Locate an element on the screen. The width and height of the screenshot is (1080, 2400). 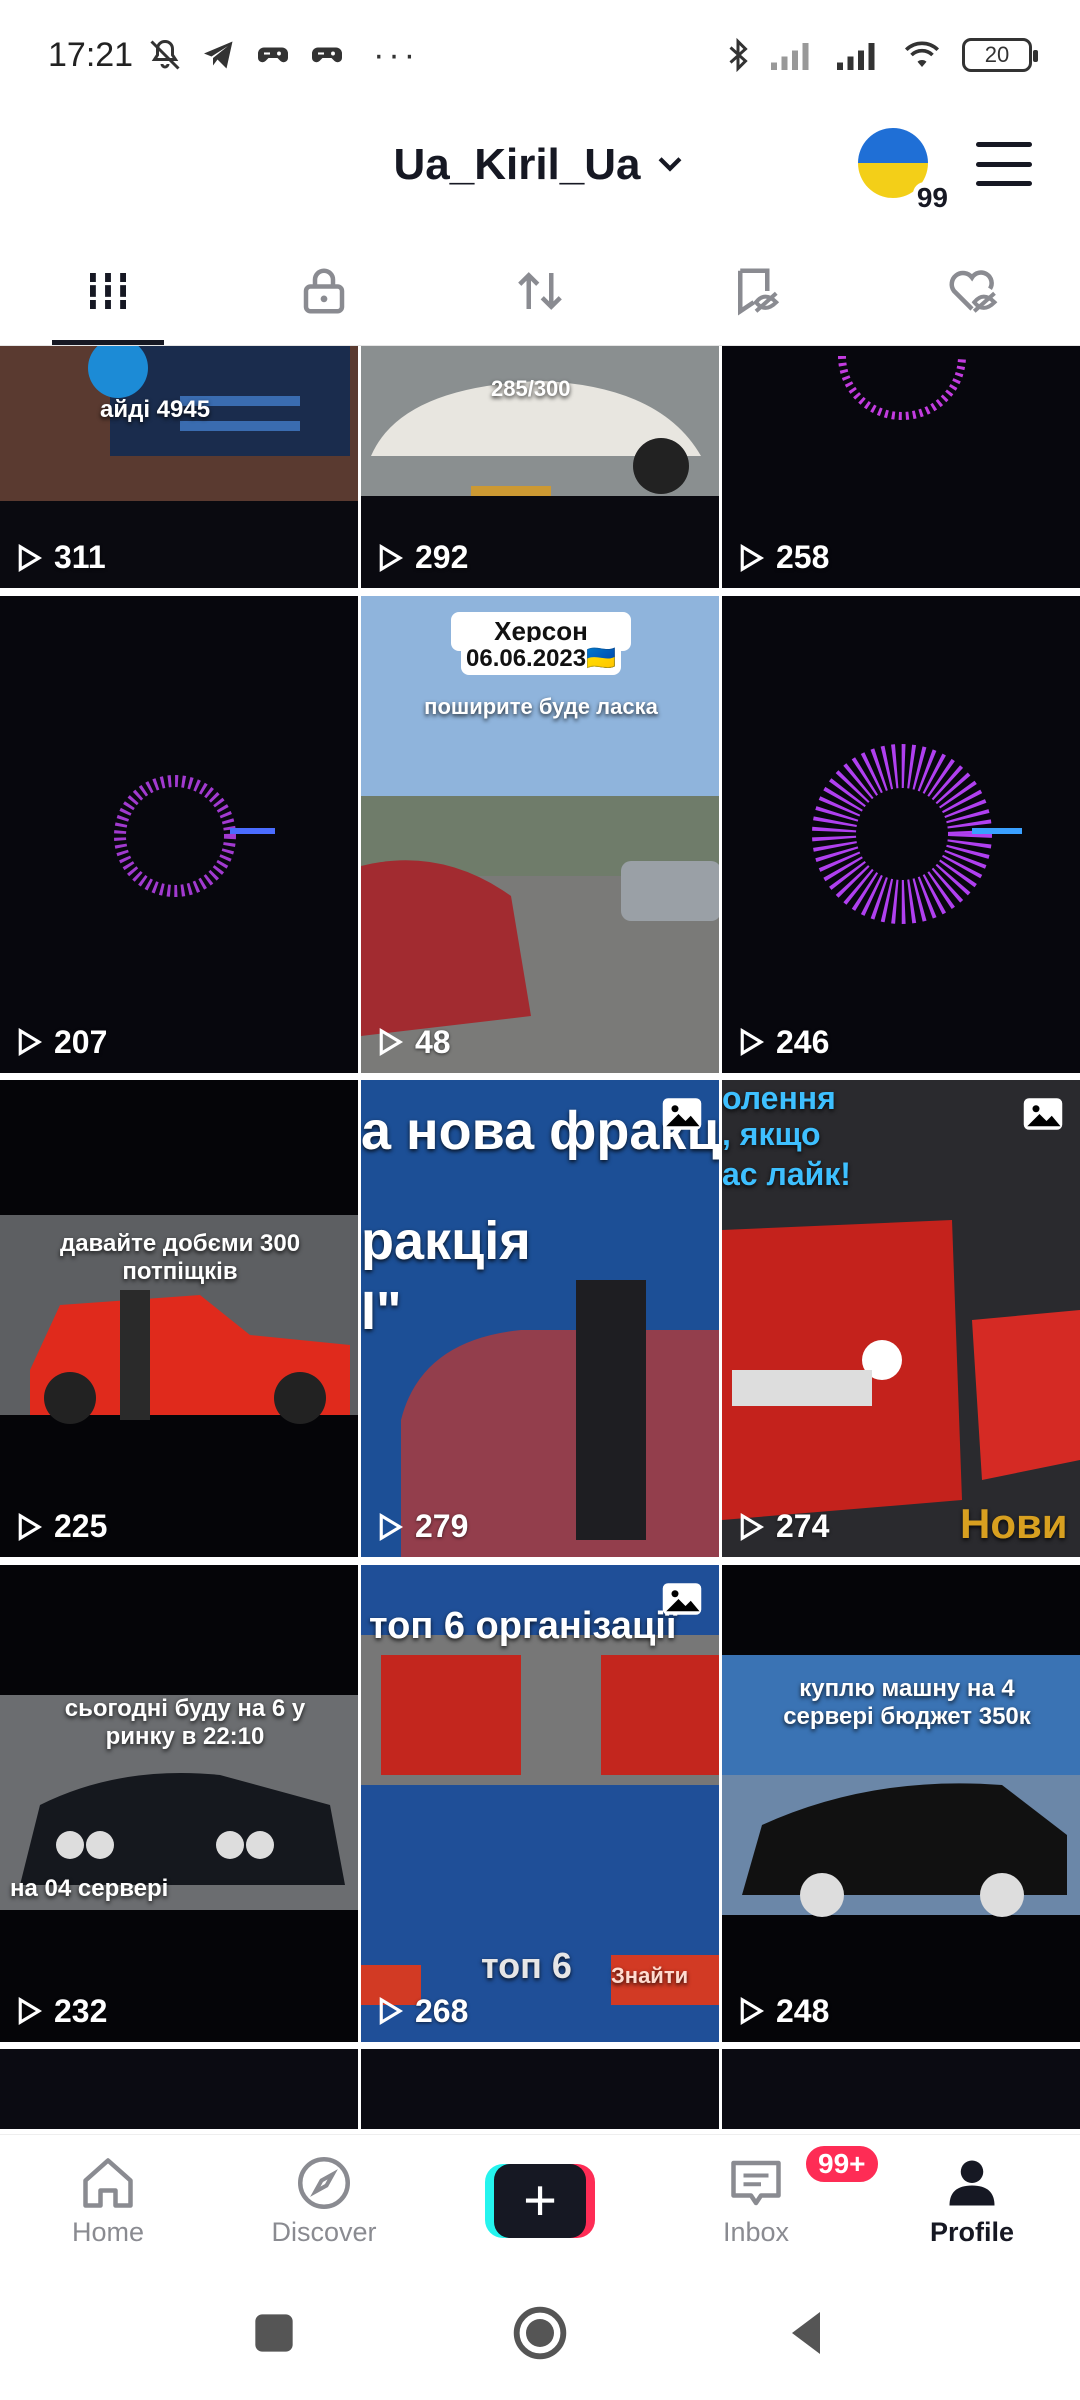
video-caption-line3: I" is located at coordinates (381, 1311).